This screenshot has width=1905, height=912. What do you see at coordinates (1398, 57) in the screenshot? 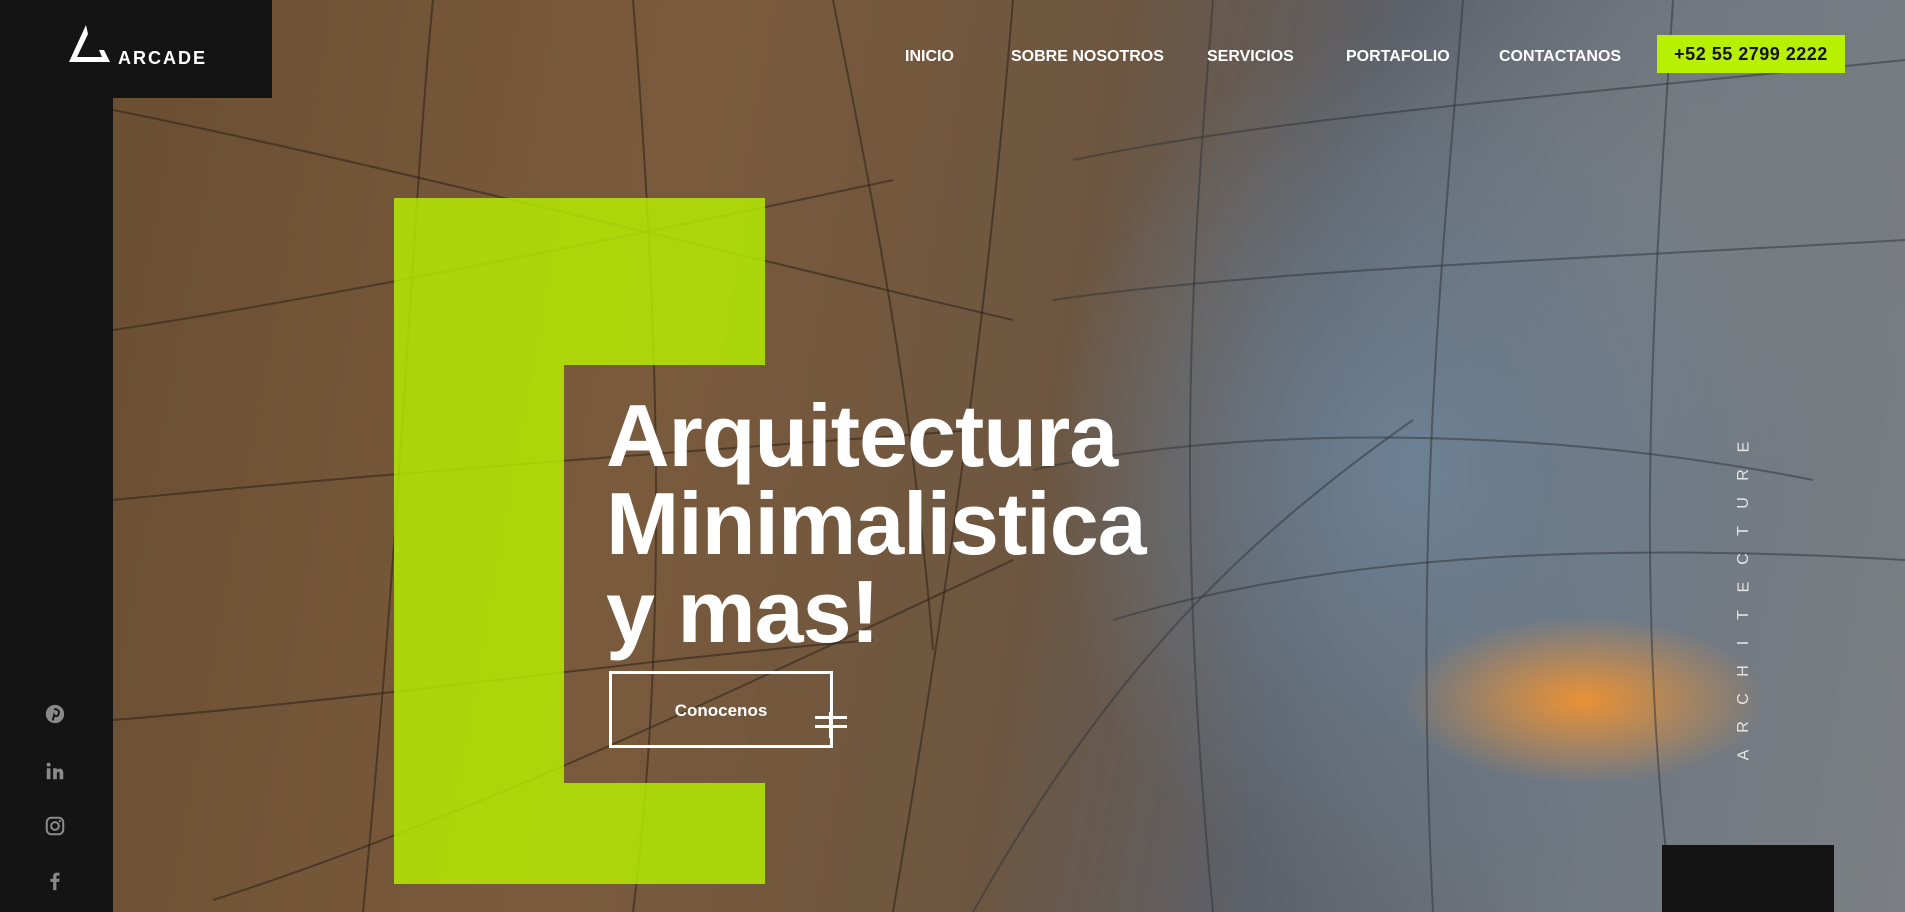
I see `nav-item-portafolio: PORTAFOLIO` at bounding box center [1398, 57].